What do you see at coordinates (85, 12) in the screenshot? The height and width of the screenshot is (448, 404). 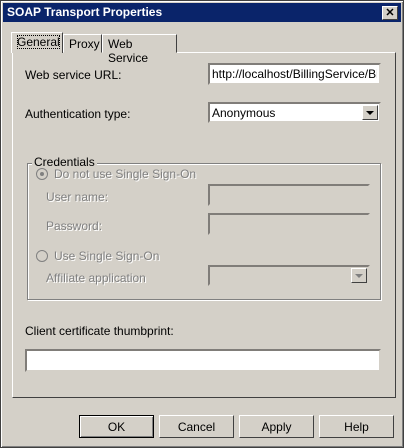 I see `window-title: SOAP Transport Properties` at bounding box center [85, 12].